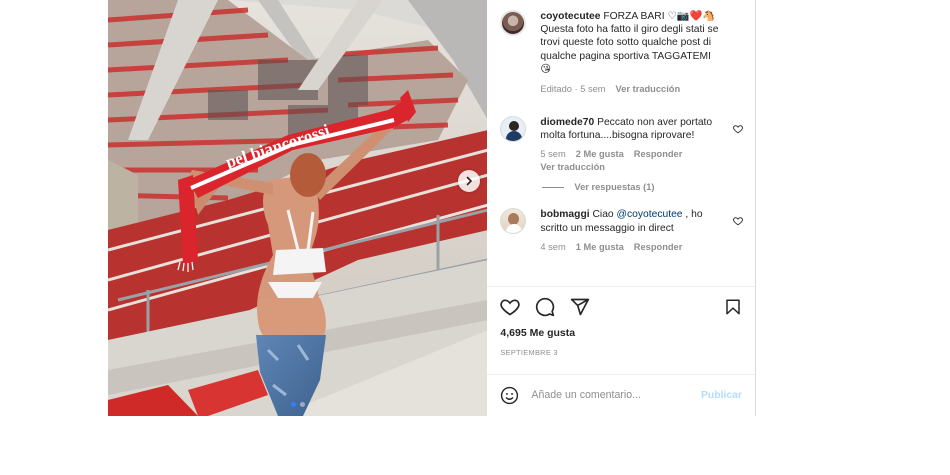 The image size is (950, 475). Describe the element at coordinates (621, 307) in the screenshot. I see `action-bar` at that location.